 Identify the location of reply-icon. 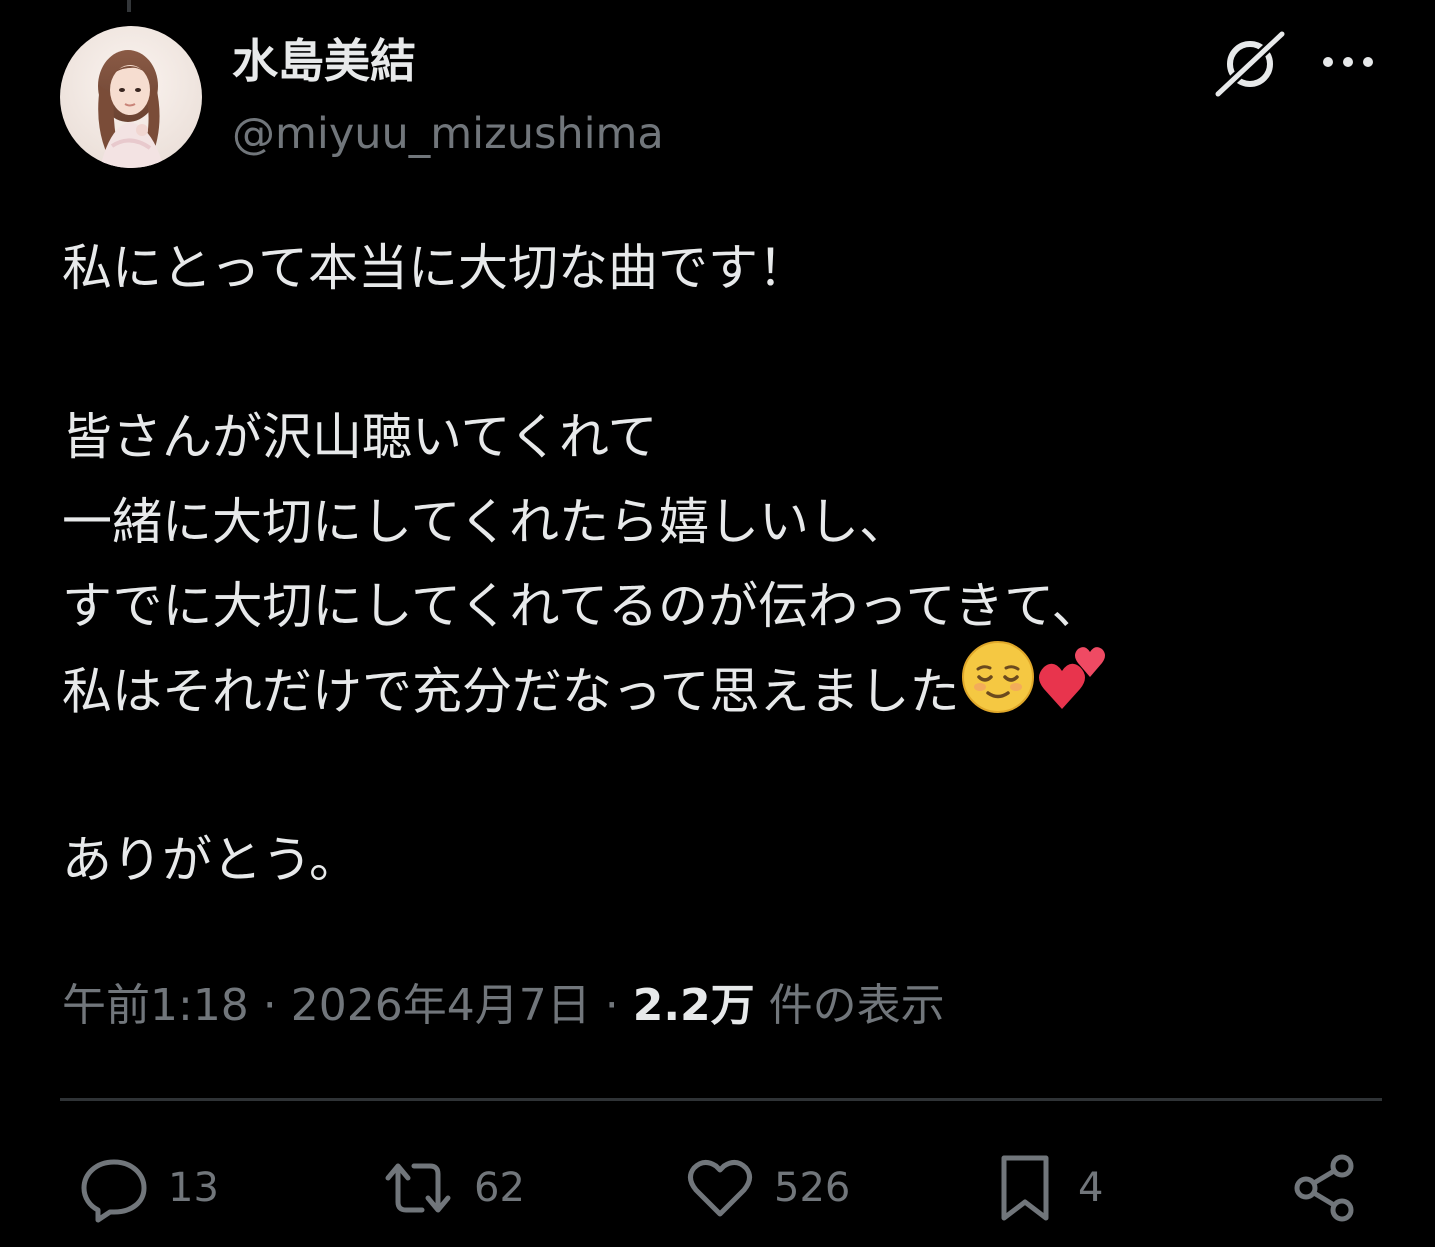
(114, 1188).